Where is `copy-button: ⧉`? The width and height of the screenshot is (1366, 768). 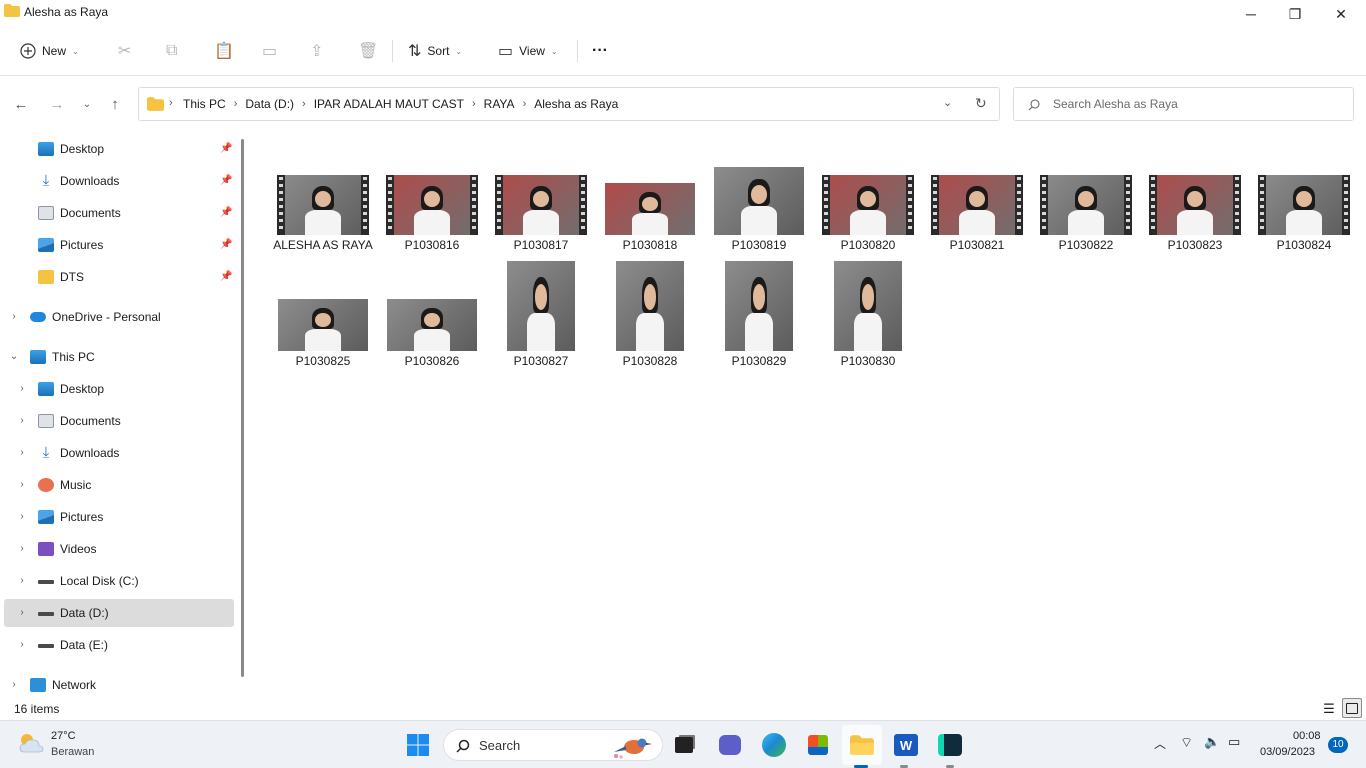
copy-button: ⧉ is located at coordinates (171, 51).